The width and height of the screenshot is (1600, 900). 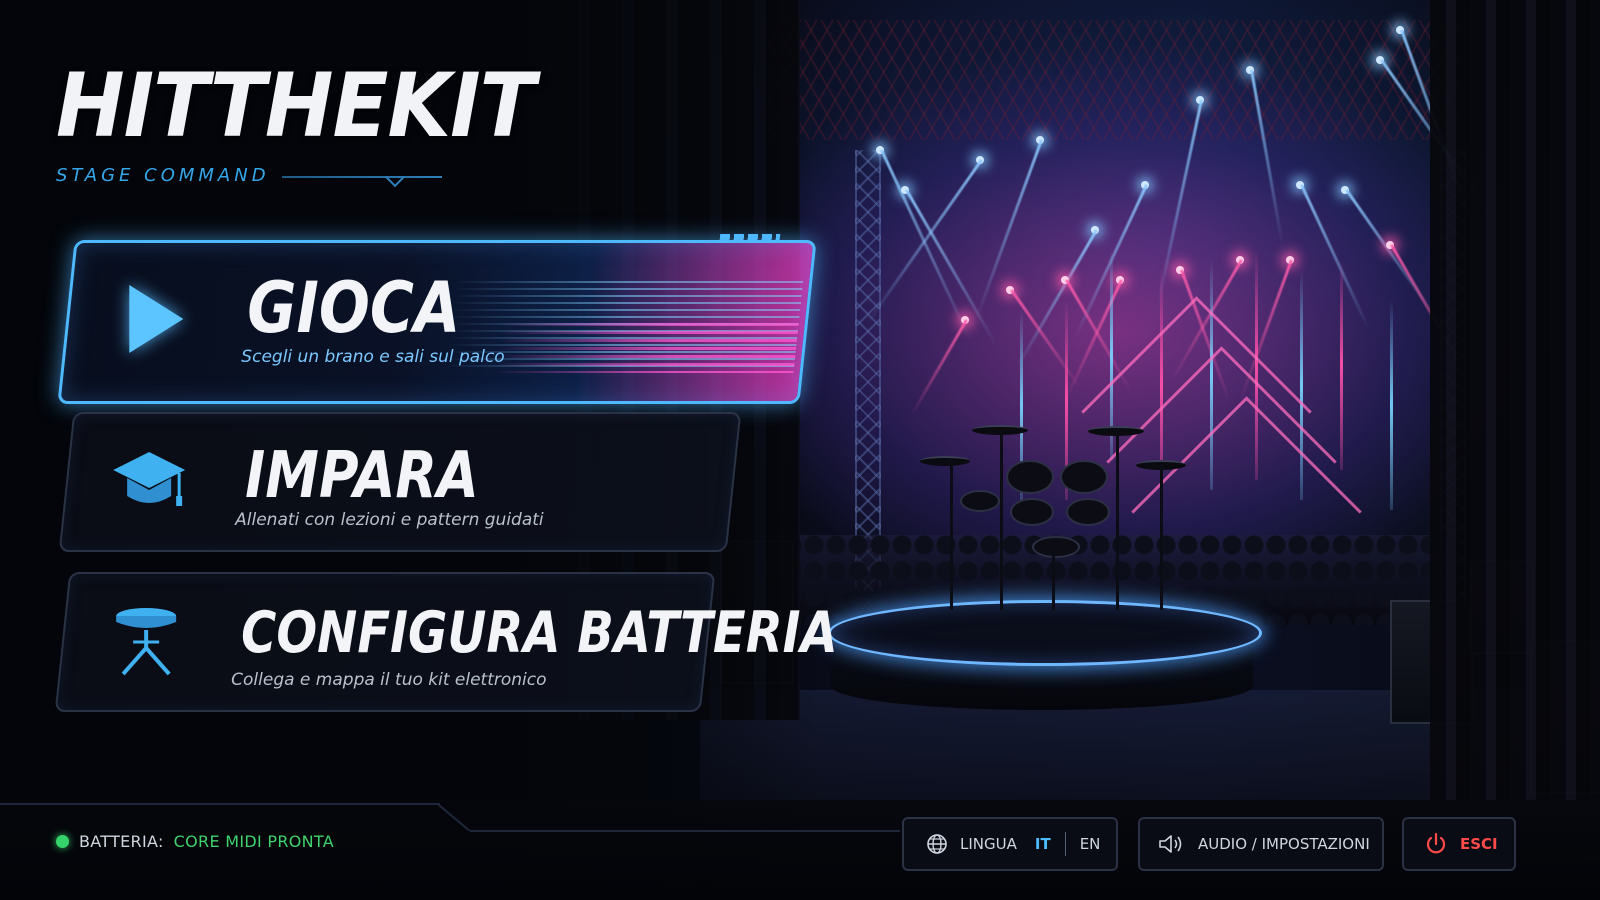 What do you see at coordinates (646, 348) in the screenshot?
I see `play-button-glow-streaks` at bounding box center [646, 348].